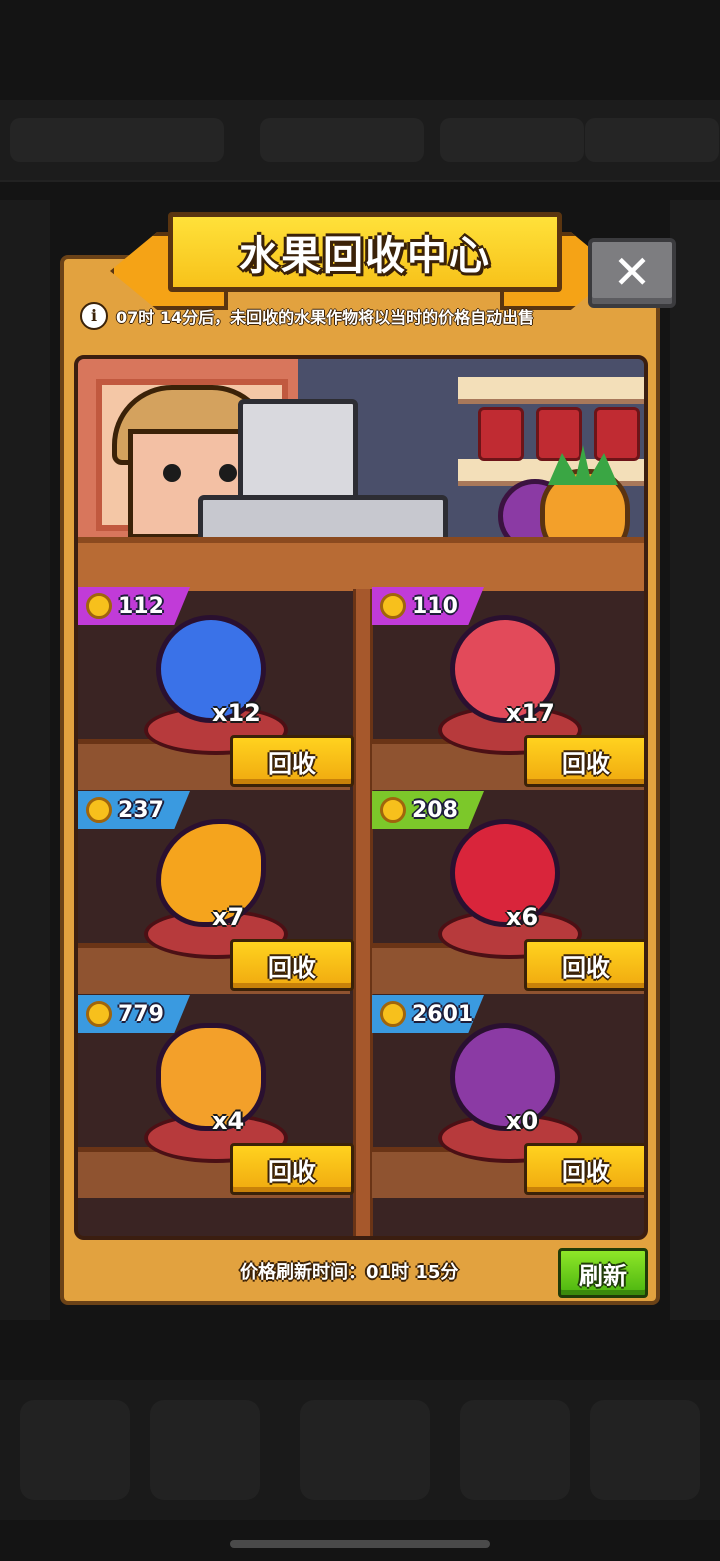 The image size is (720, 1561). Describe the element at coordinates (435, 810) in the screenshot. I see `price-value: 208` at that location.